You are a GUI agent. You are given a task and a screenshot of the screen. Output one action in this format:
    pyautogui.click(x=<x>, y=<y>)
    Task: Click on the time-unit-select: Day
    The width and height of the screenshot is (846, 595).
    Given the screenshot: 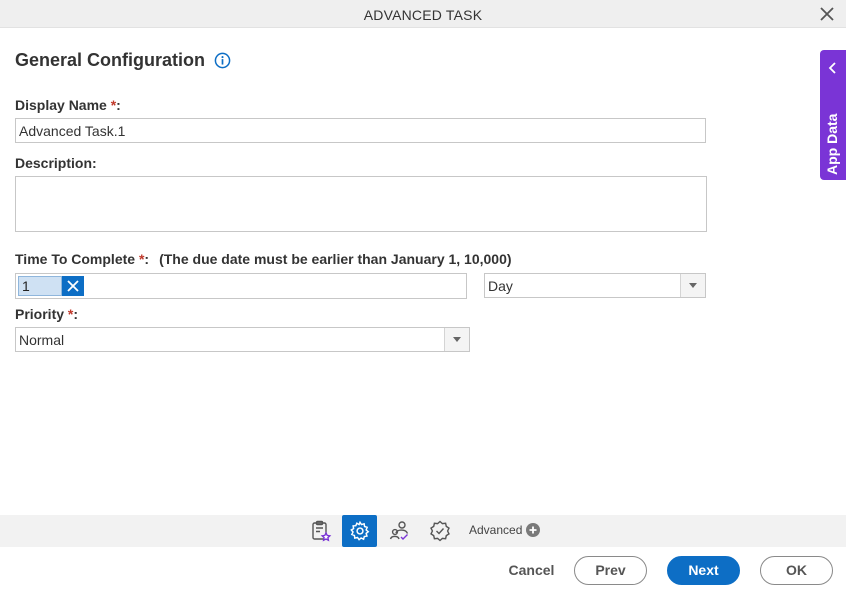 What is the action you would take?
    pyautogui.click(x=595, y=285)
    